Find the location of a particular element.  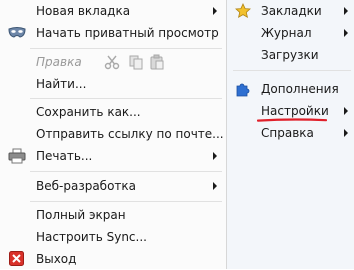

menu-item-new-tab: Новая вкладка is located at coordinates (113, 11).